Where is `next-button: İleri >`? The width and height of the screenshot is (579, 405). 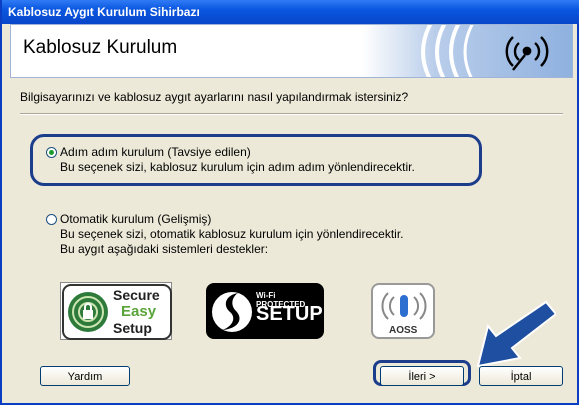 next-button: İleri > is located at coordinates (422, 376).